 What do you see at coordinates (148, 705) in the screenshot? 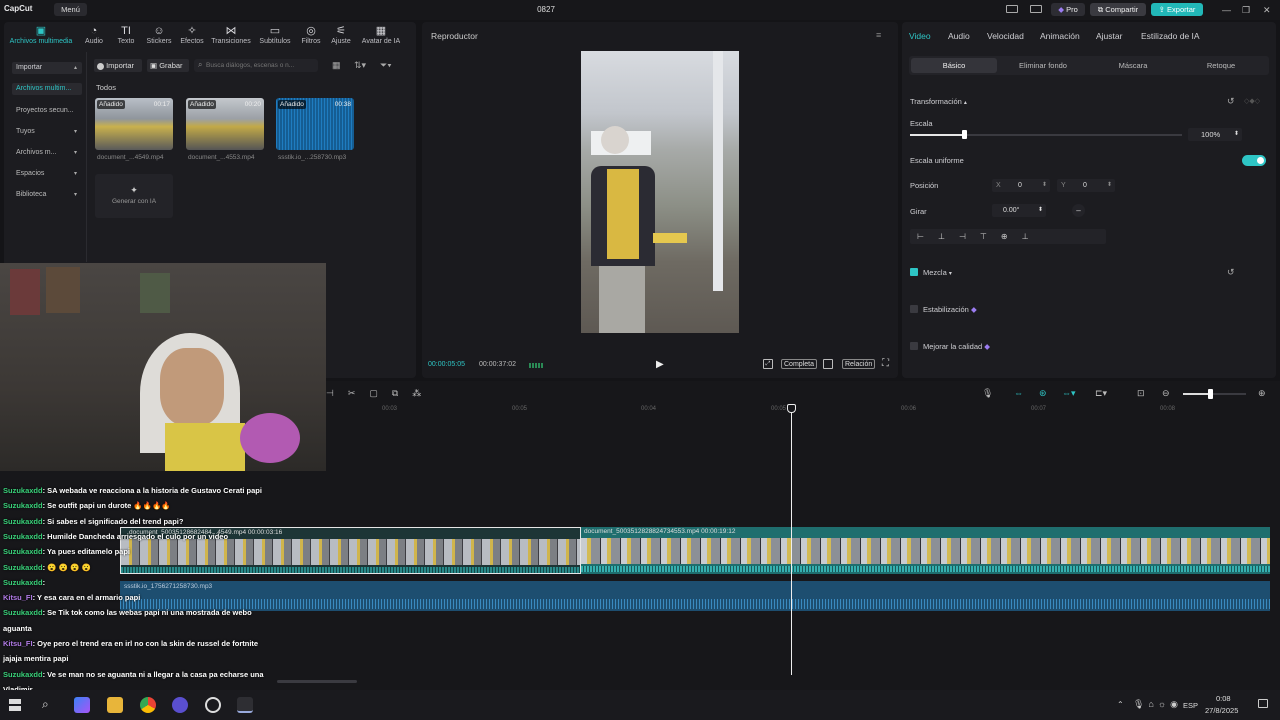
I see `chrome-icon` at bounding box center [148, 705].